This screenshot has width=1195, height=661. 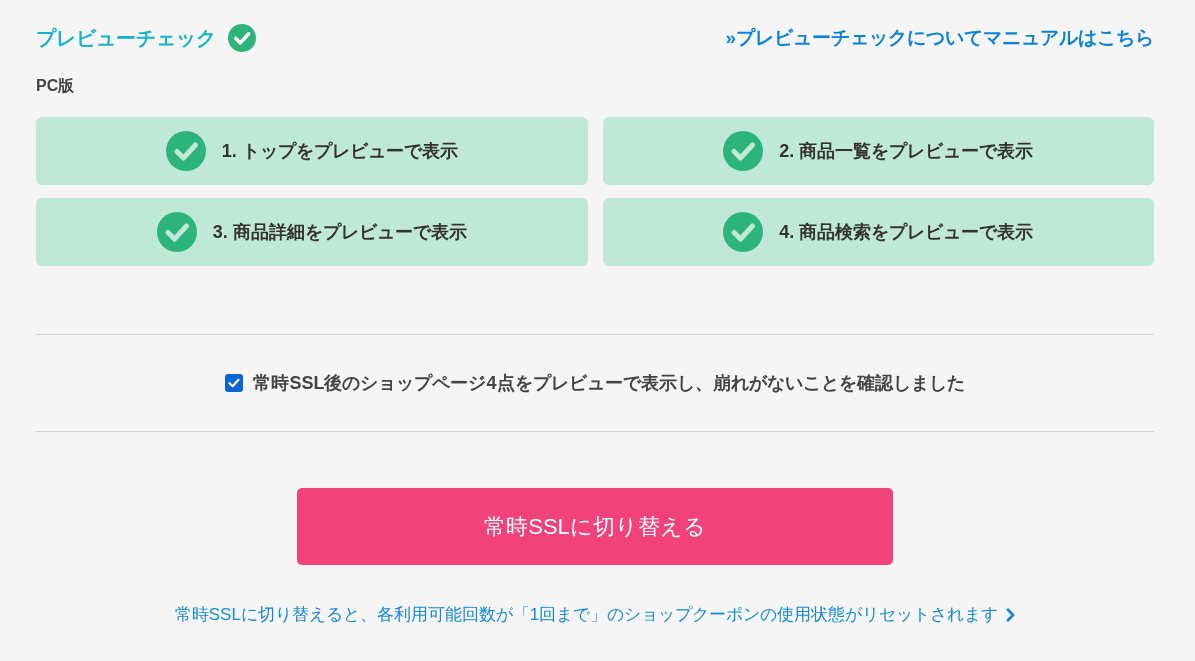 I want to click on section-label: PC版, so click(x=56, y=86).